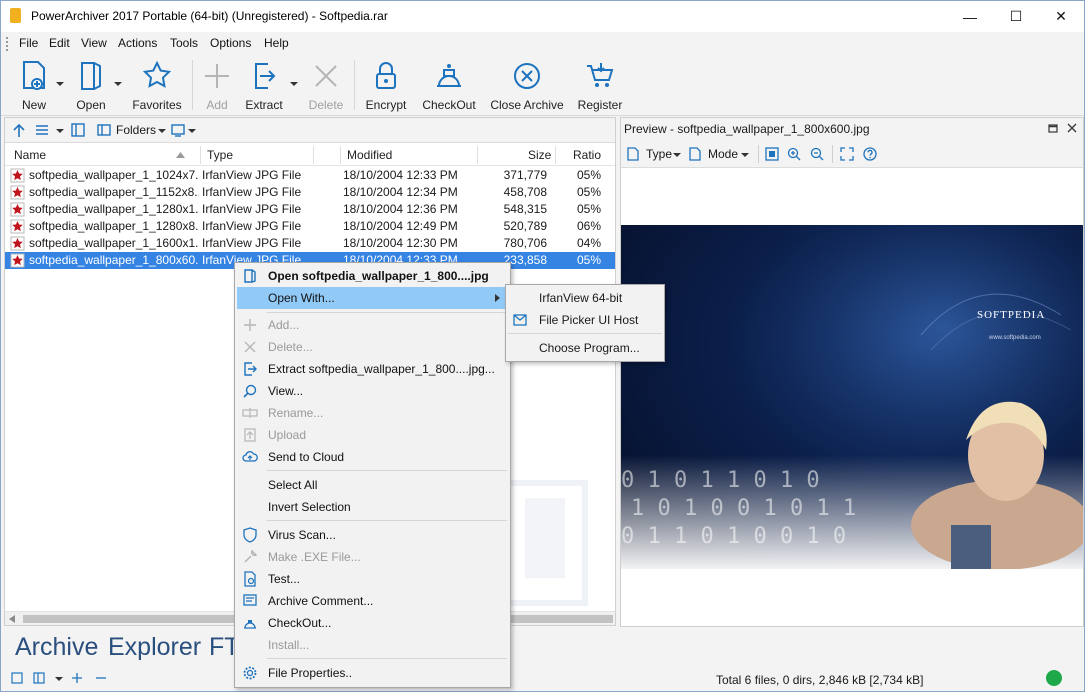 Image resolution: width=1085 pixels, height=692 pixels. I want to click on open-button: Open, so click(91, 87).